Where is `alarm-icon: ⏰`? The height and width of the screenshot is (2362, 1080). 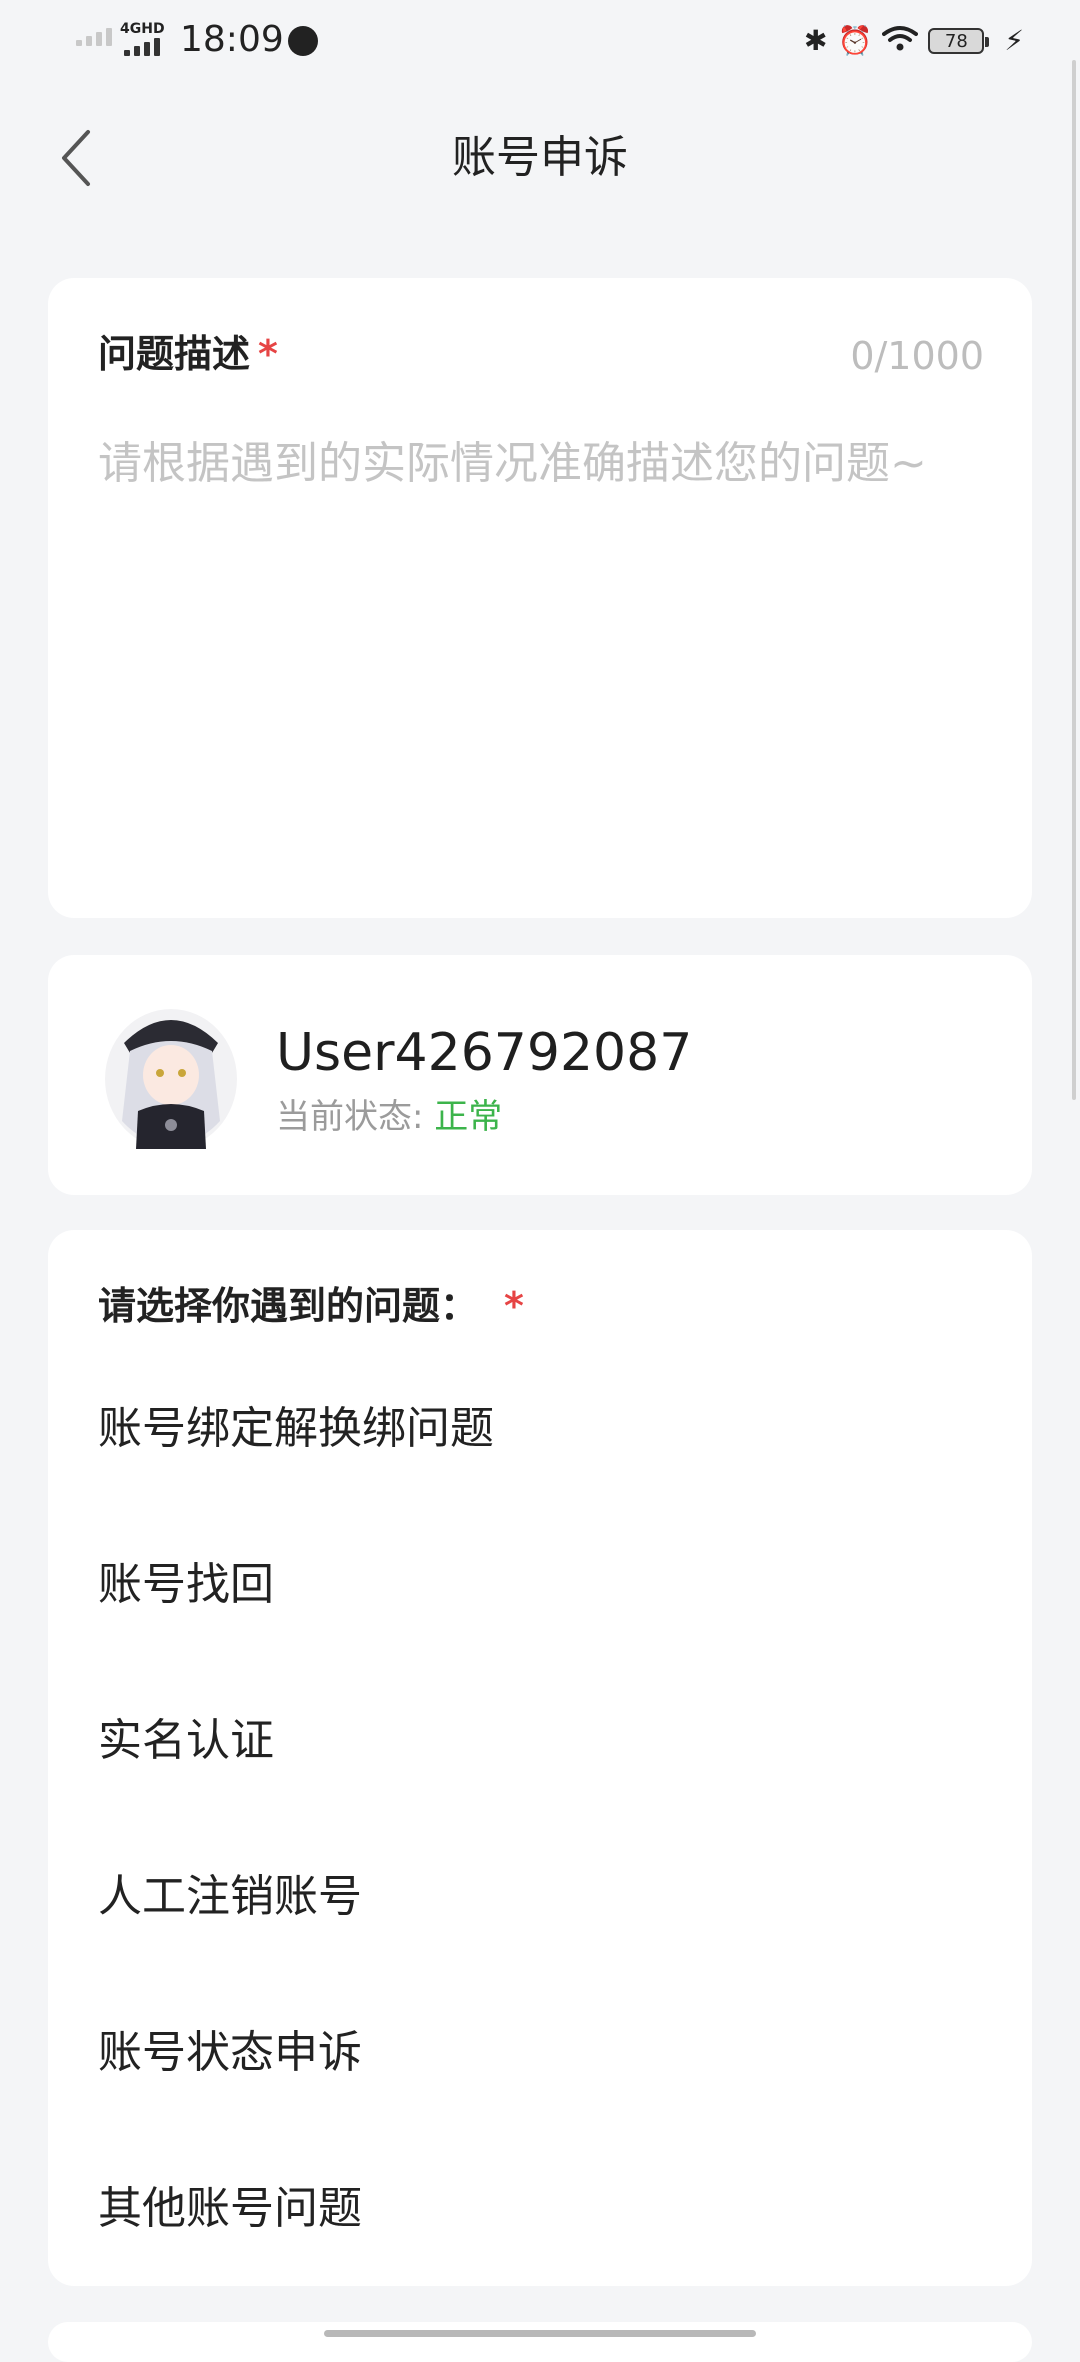 alarm-icon: ⏰ is located at coordinates (855, 40).